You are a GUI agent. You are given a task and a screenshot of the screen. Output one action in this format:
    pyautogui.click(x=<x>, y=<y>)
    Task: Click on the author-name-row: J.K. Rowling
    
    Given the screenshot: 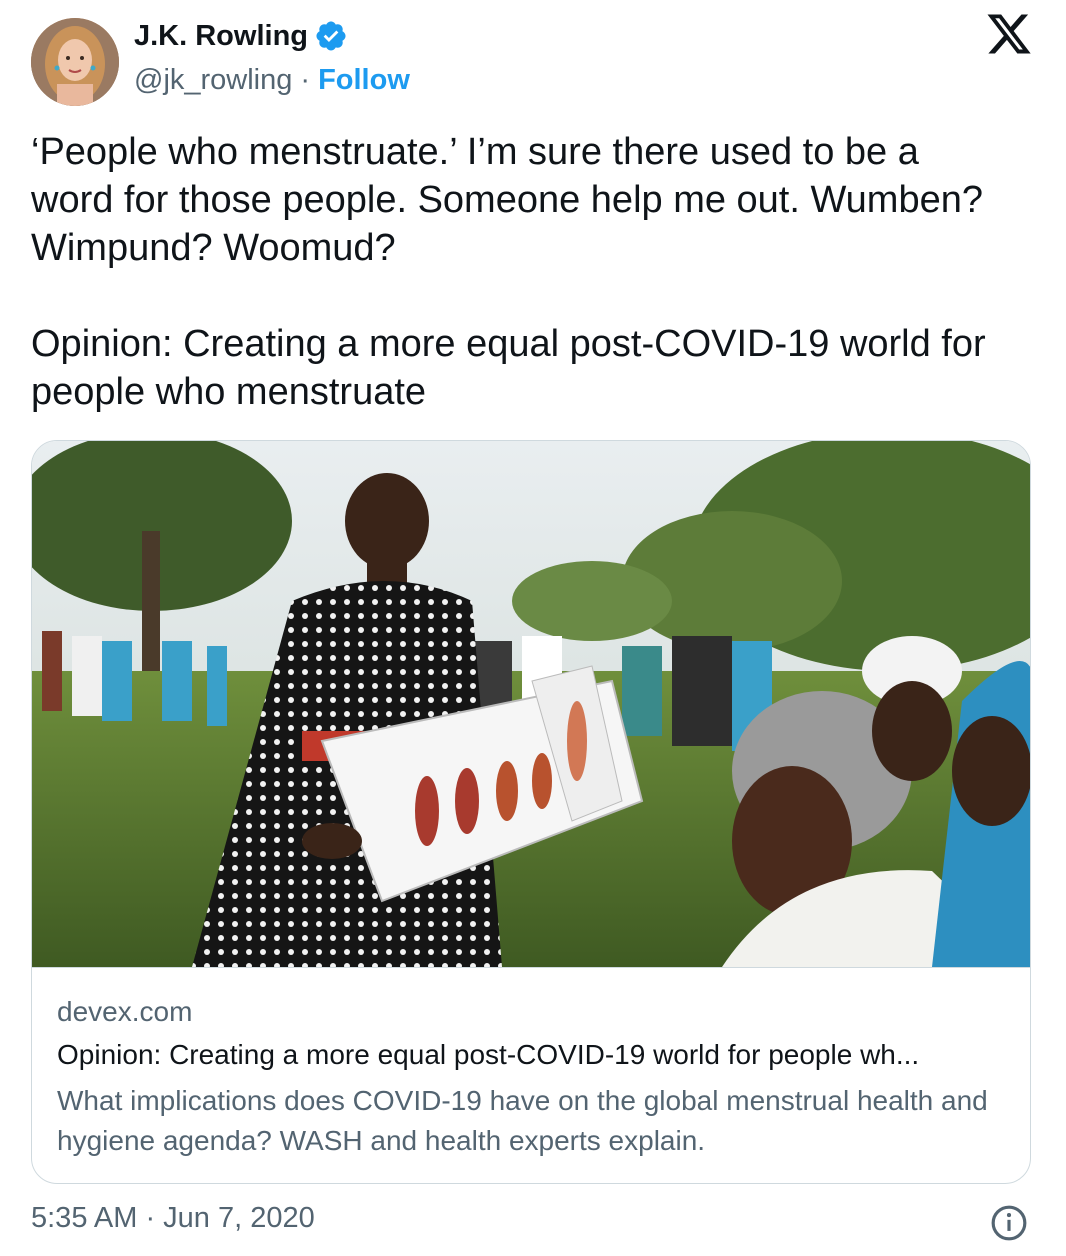 What is the action you would take?
    pyautogui.click(x=241, y=36)
    